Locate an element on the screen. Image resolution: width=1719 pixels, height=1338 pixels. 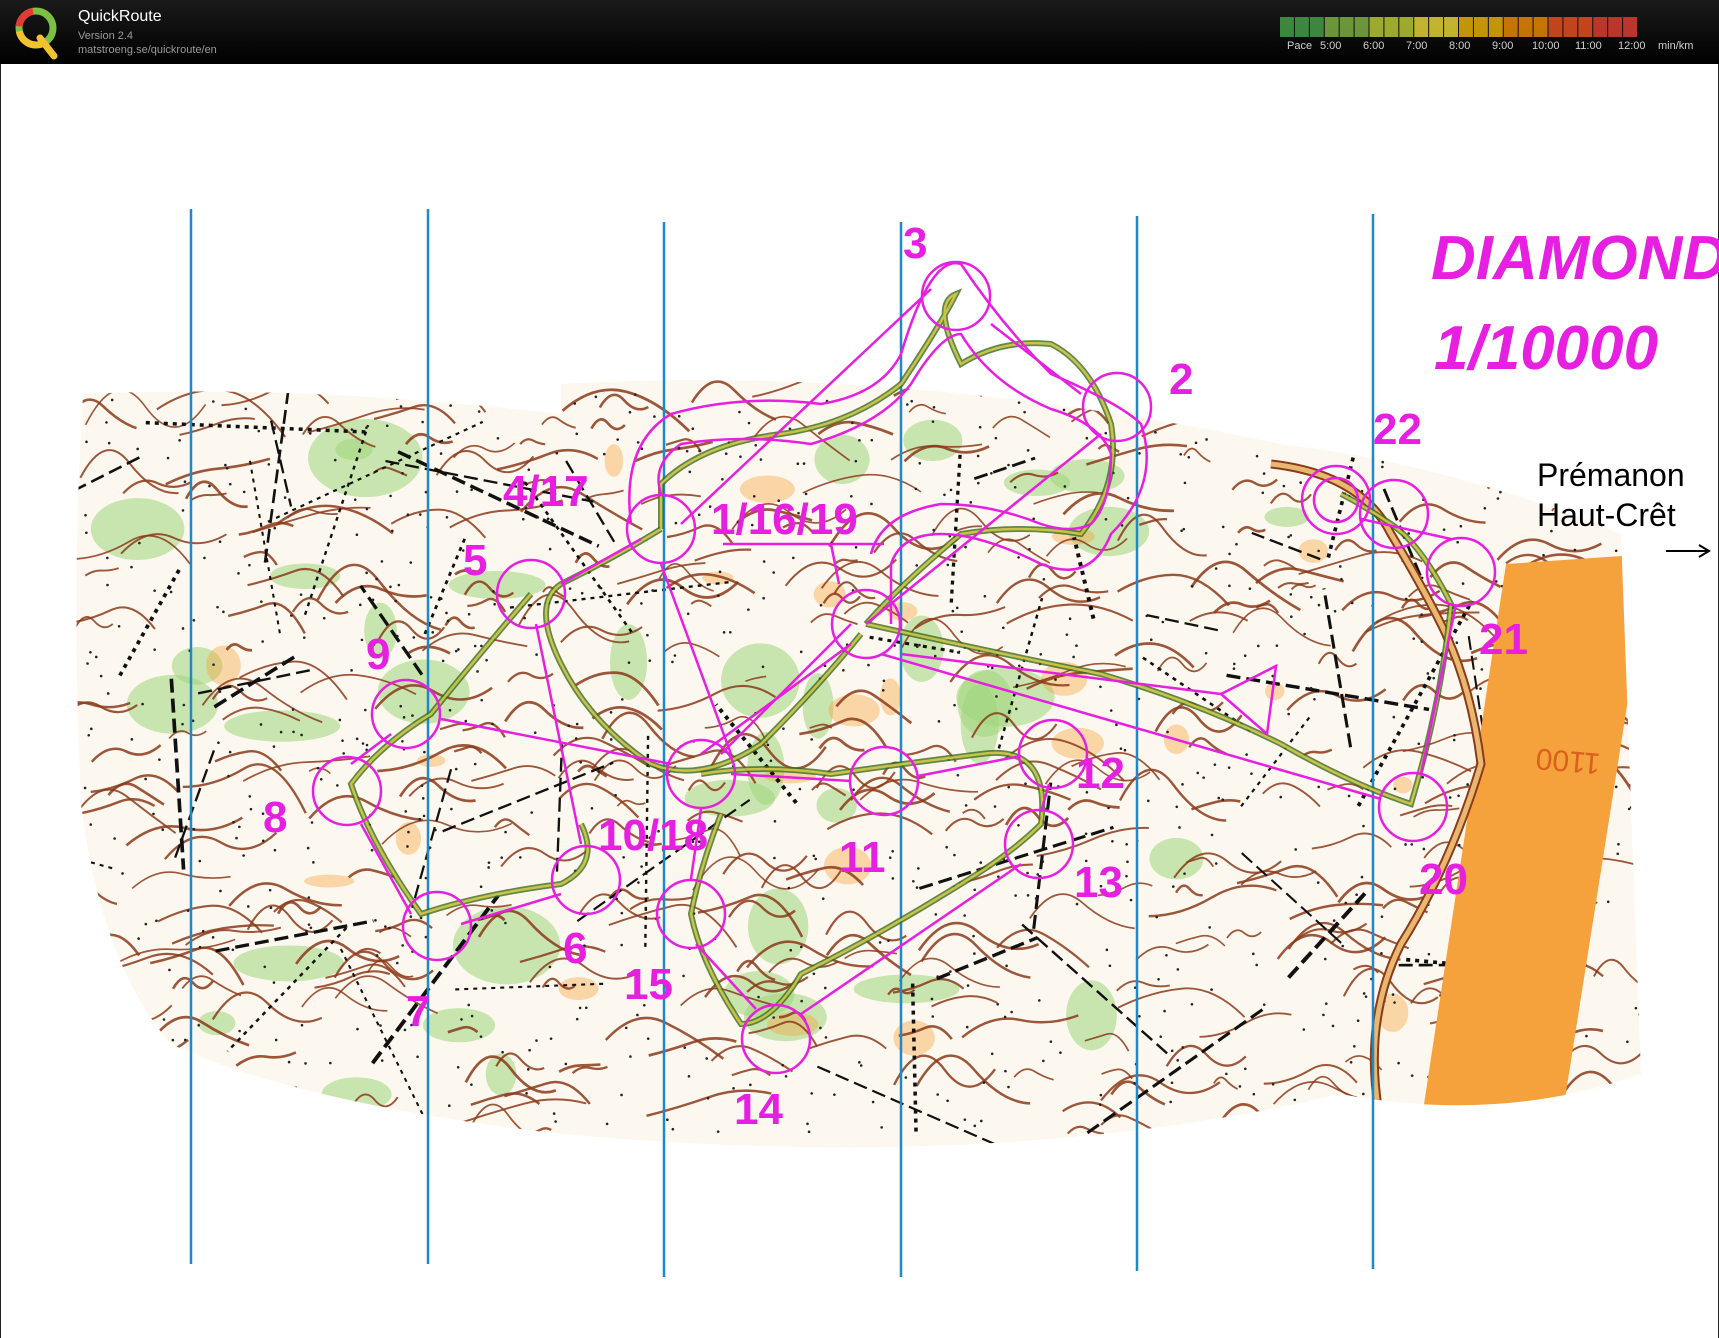
destination-line-1: Prémanon is located at coordinates (1611, 475).